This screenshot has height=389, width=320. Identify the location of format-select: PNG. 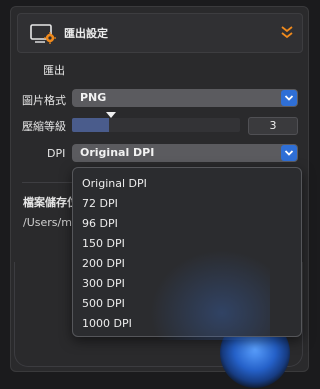
(185, 98).